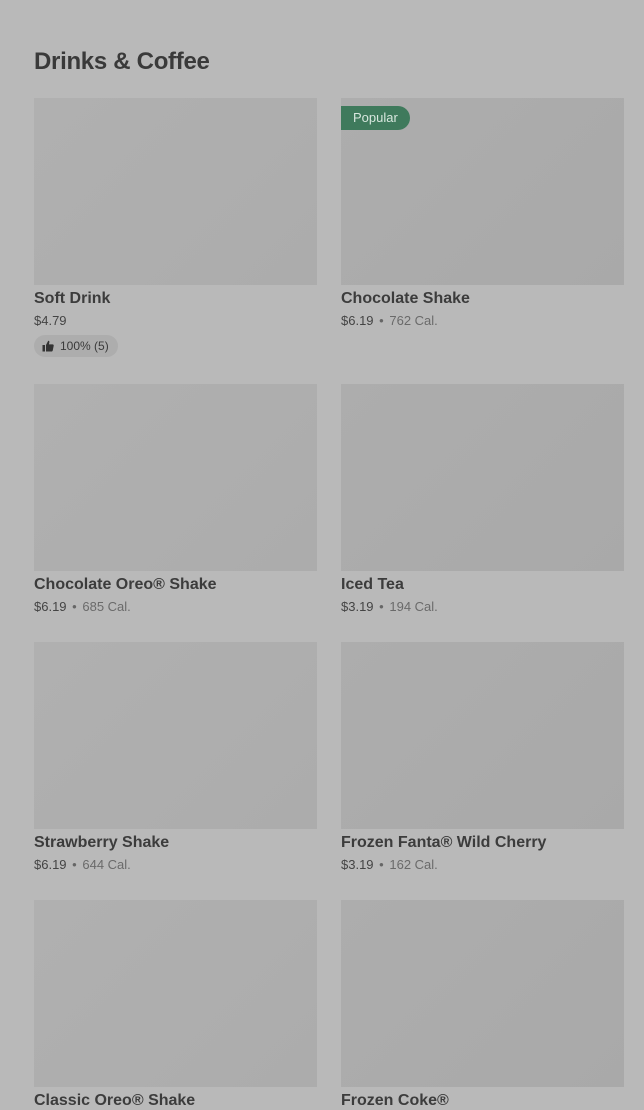 This screenshot has height=1110, width=644. I want to click on menu-item-meta: $6.19 • 762 Cal., so click(482, 321).